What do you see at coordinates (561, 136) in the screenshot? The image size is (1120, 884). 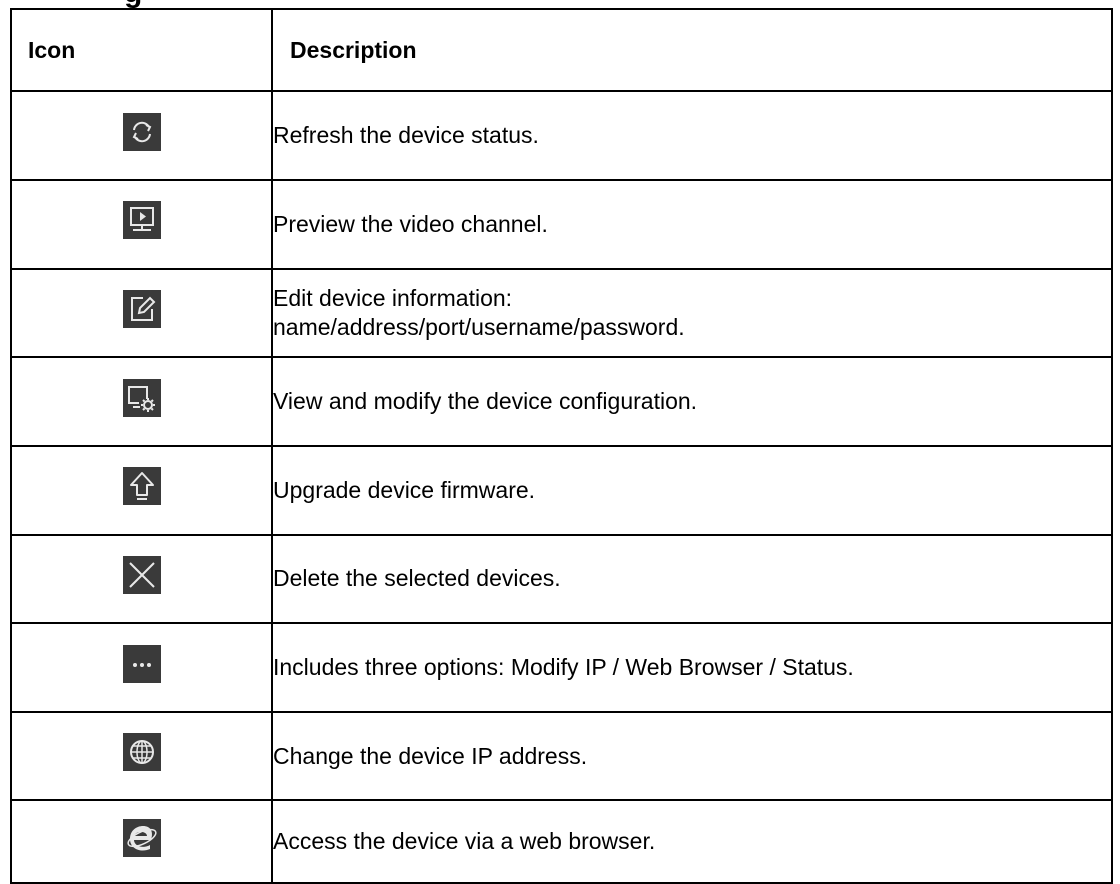 I see `table-row: Refresh the device status.` at bounding box center [561, 136].